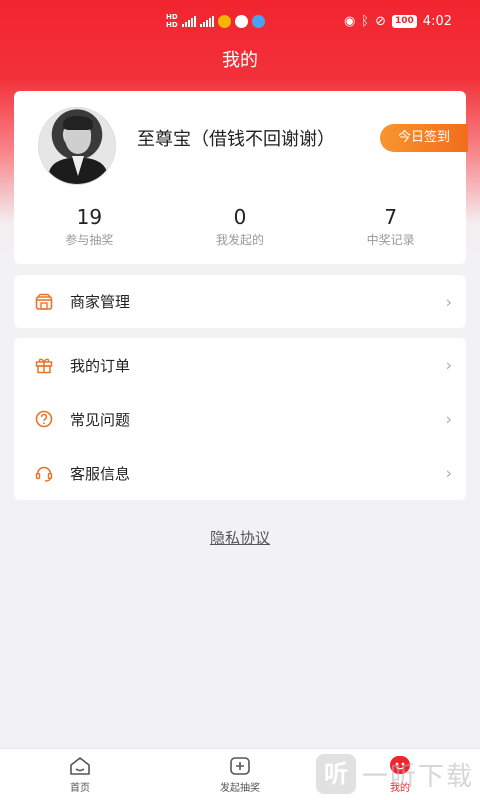  Describe the element at coordinates (240, 537) in the screenshot. I see `privacy-policy-link: 隐私协议` at that location.